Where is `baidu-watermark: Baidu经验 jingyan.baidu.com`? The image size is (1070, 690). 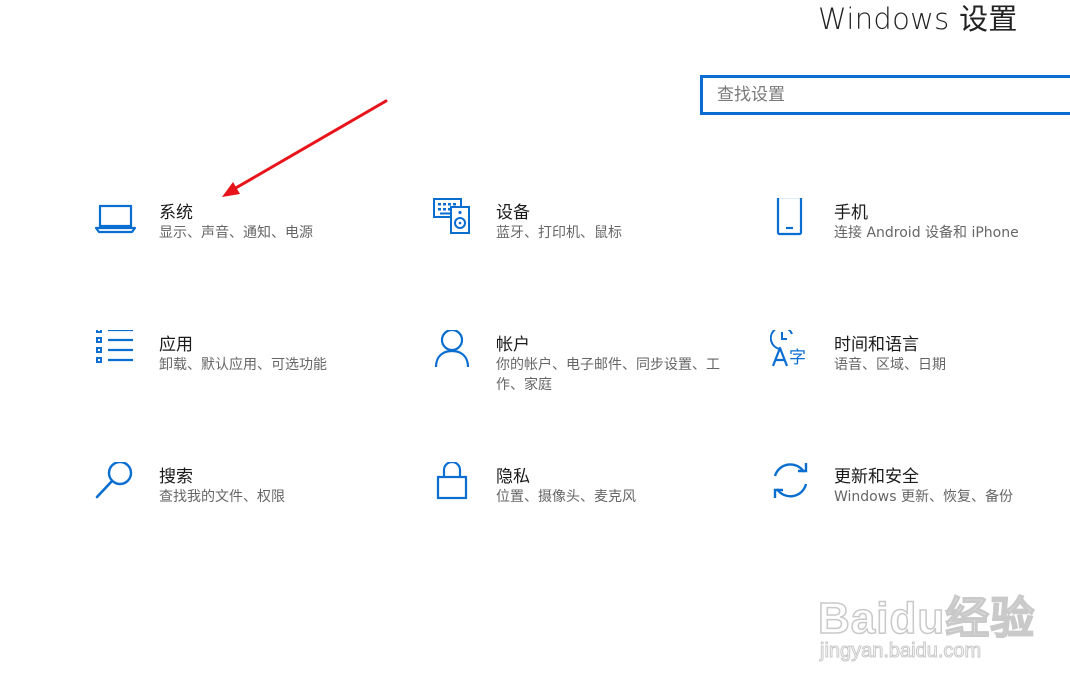
baidu-watermark: Baidu经验 jingyan.baidu.com is located at coordinates (937, 627).